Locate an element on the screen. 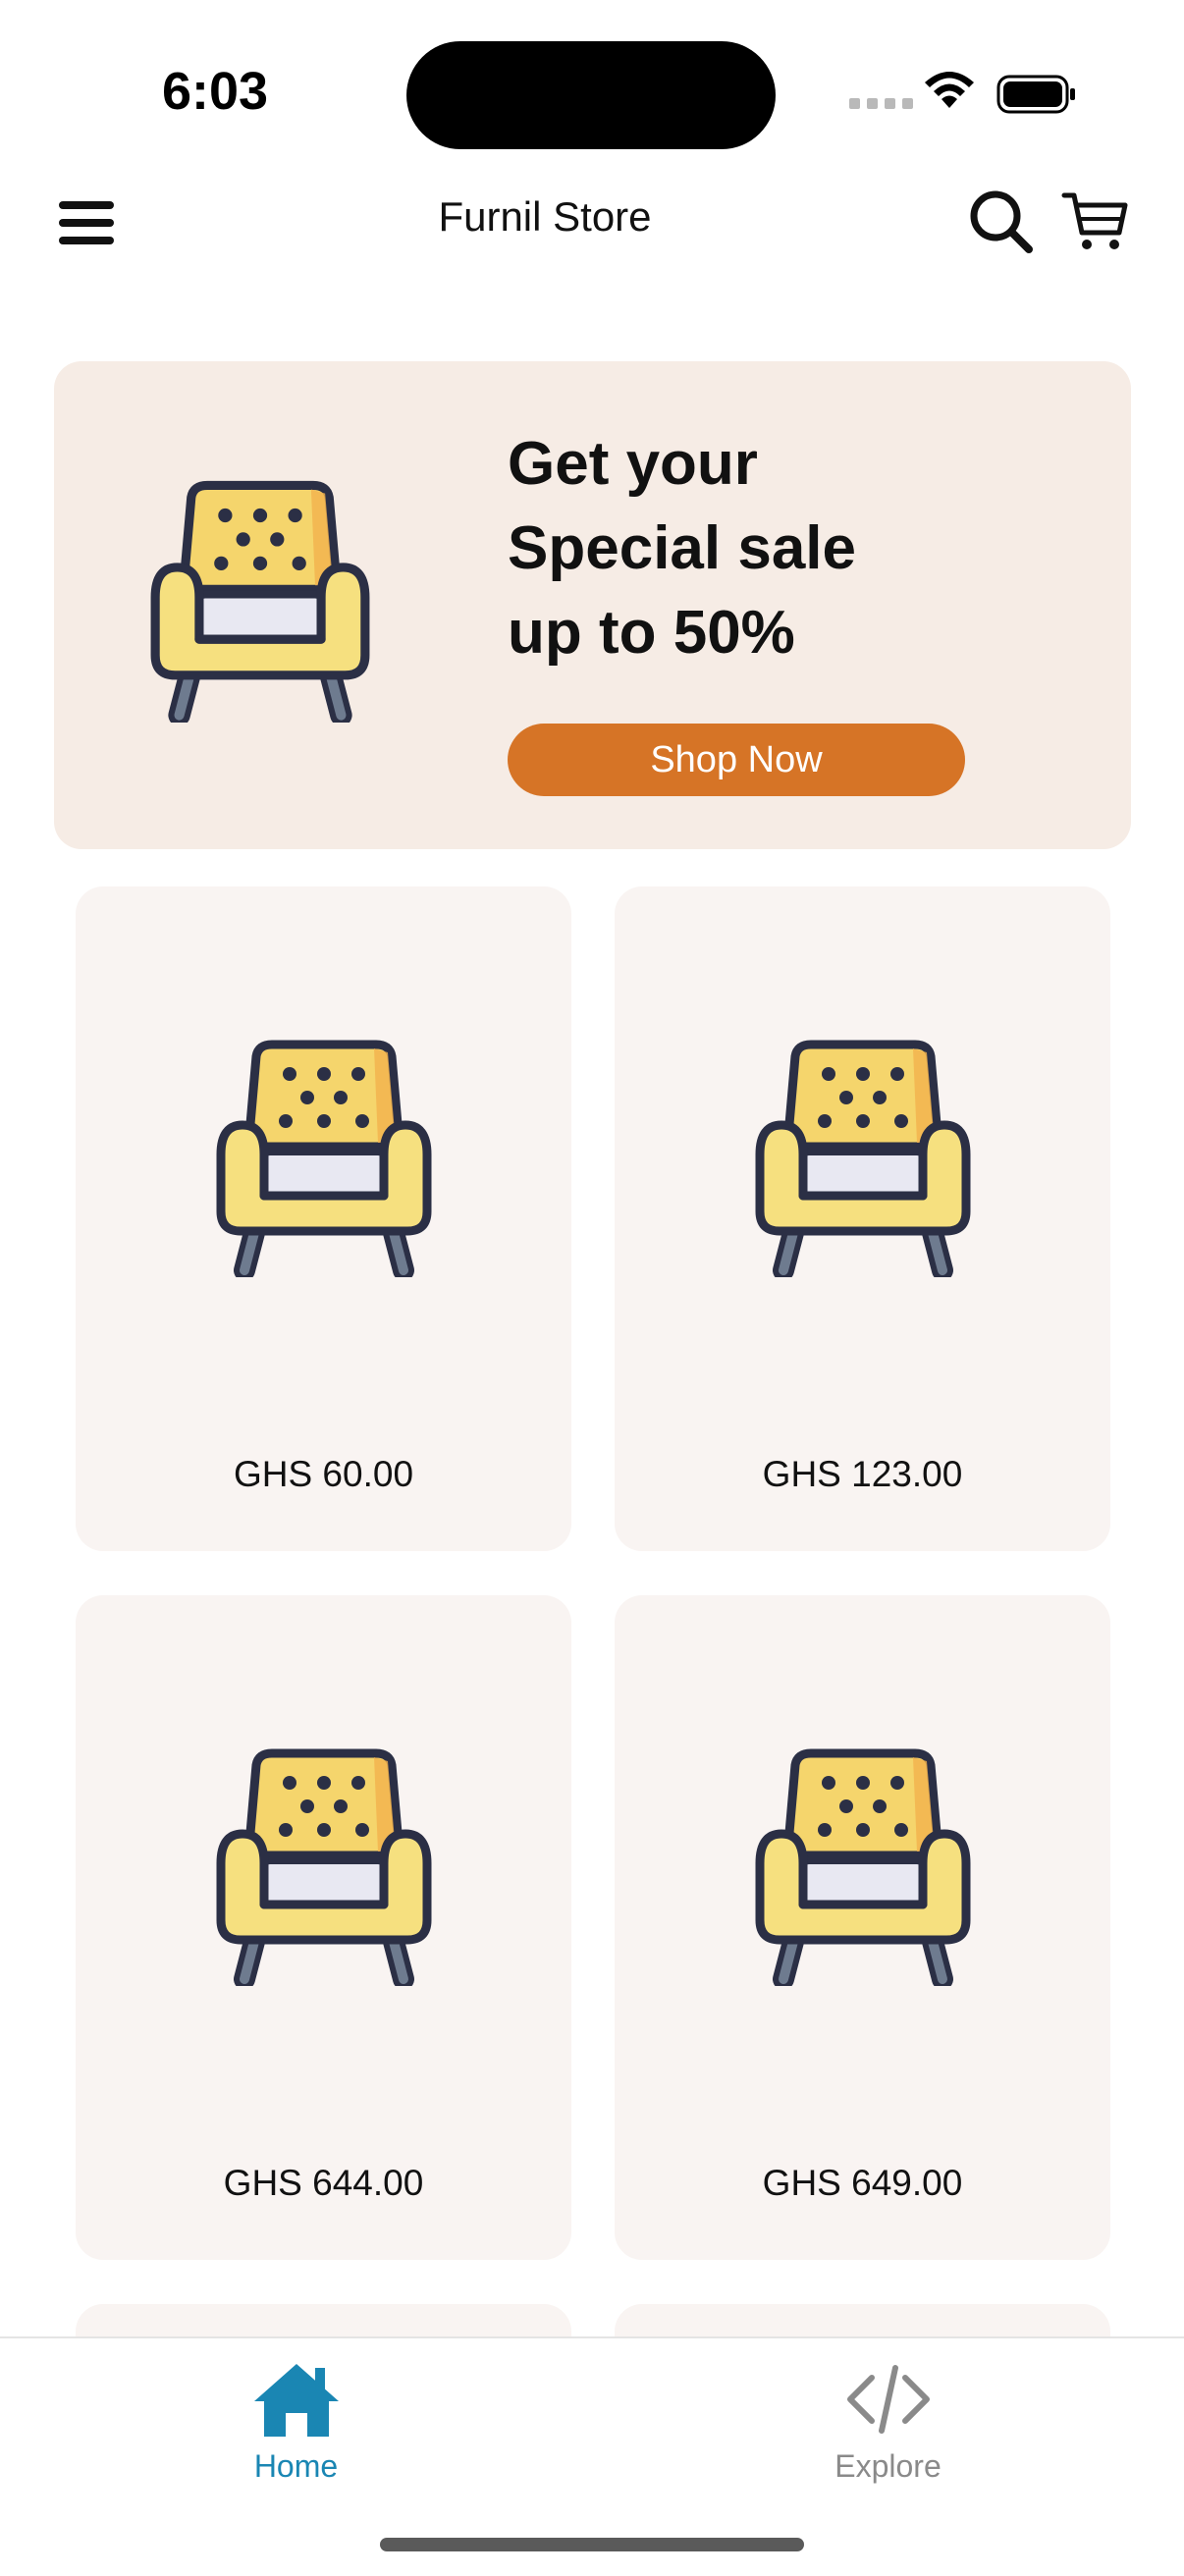 This screenshot has height=2576, width=1184. shop-now-button: Shop Now is located at coordinates (736, 760).